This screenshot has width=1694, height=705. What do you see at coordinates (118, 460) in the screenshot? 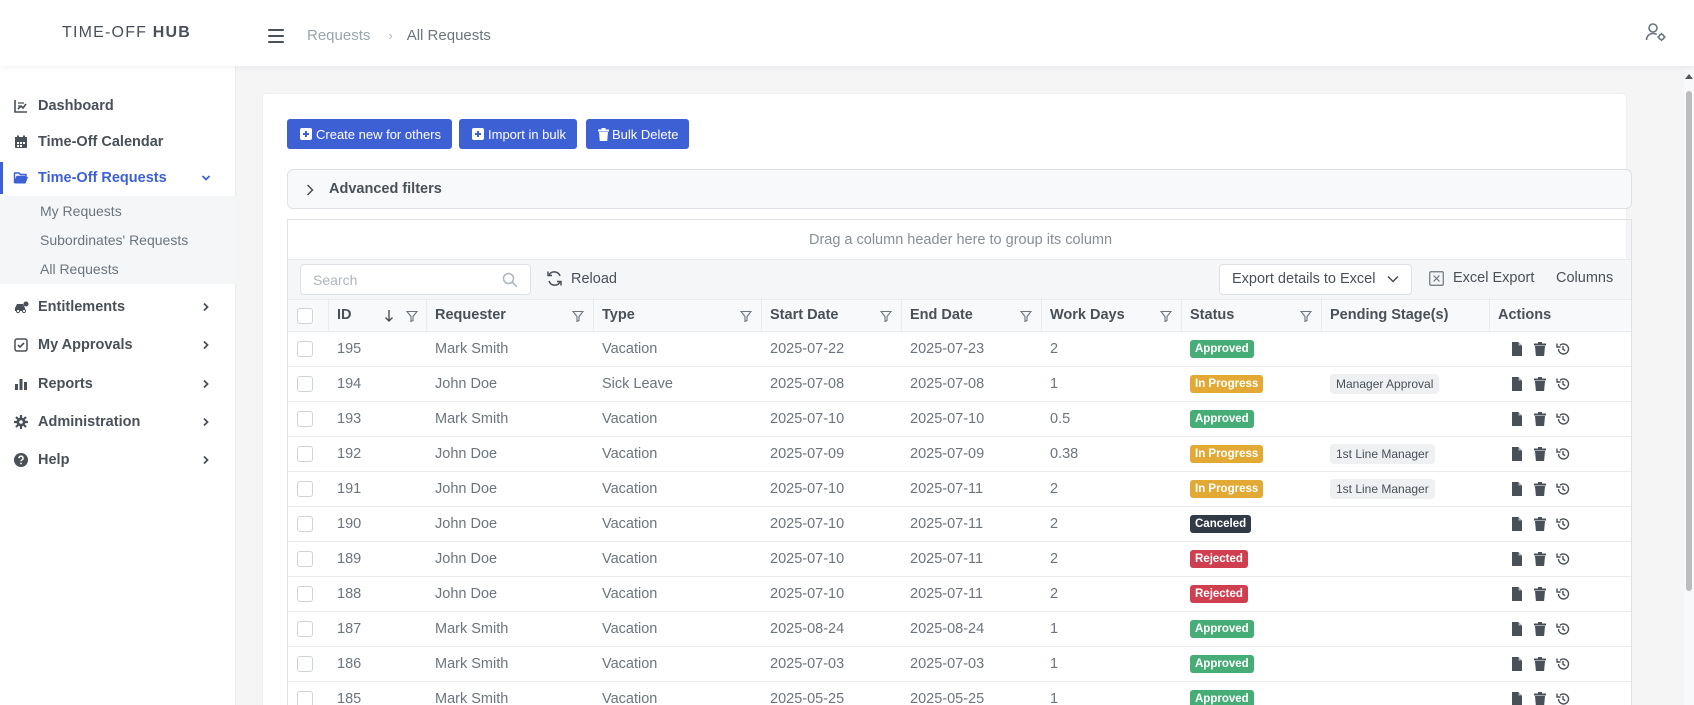
I see `sidebar-item-help: Help` at bounding box center [118, 460].